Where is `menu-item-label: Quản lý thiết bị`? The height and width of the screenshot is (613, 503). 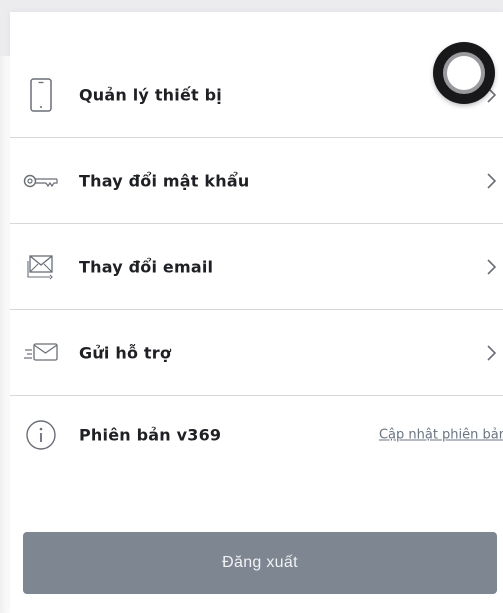 menu-item-label: Quản lý thiết bị is located at coordinates (150, 94).